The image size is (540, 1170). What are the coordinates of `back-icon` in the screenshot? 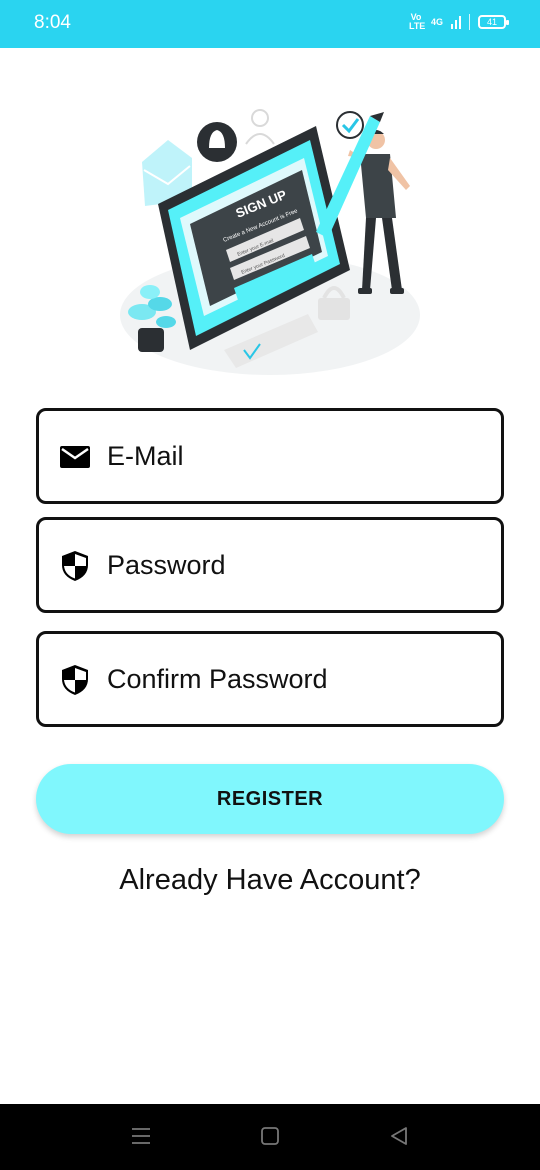 It's located at (399, 1136).